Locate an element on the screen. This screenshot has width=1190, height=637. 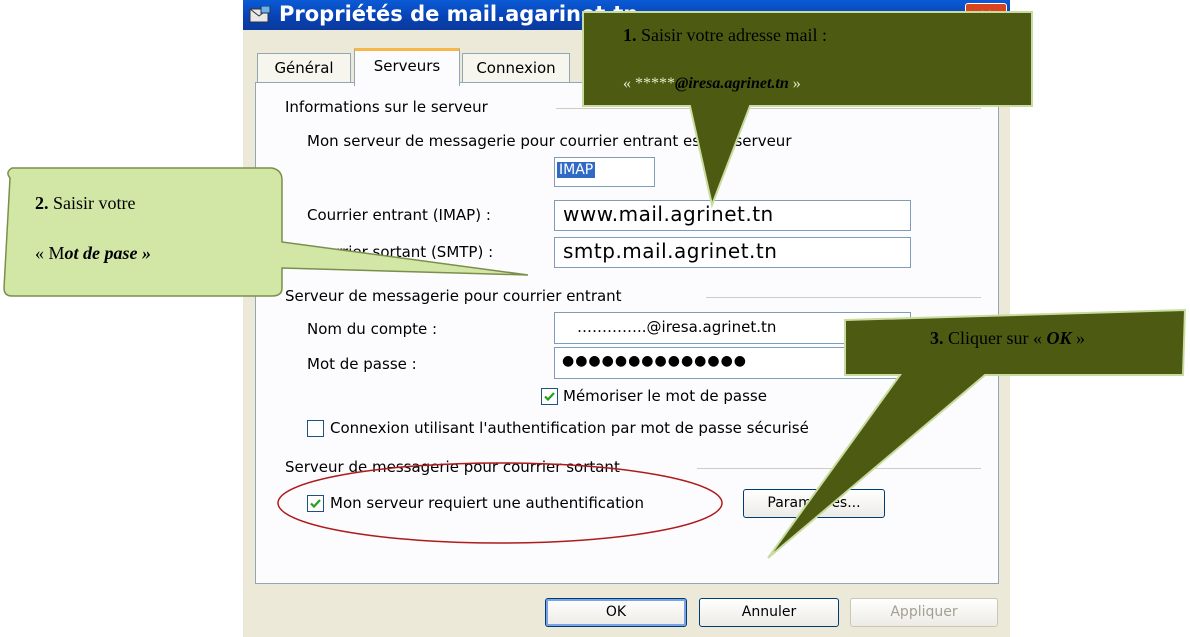
callout-3-text: 3. Cliquer sur « OK » is located at coordinates (1007, 338).